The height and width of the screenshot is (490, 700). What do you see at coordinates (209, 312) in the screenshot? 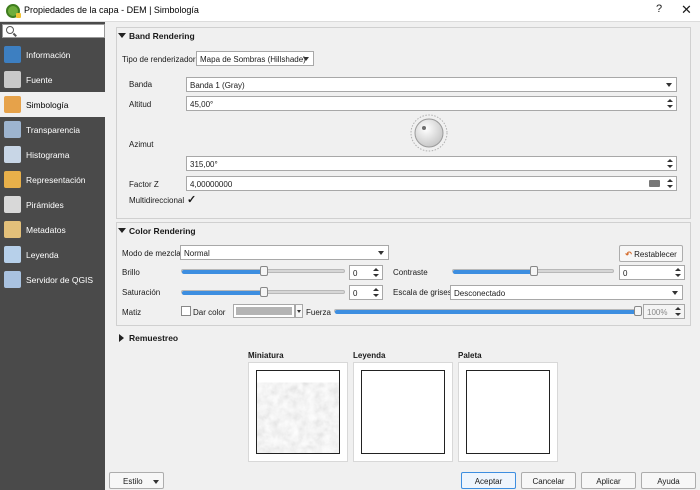
I see `colorize-label: Dar color` at bounding box center [209, 312].